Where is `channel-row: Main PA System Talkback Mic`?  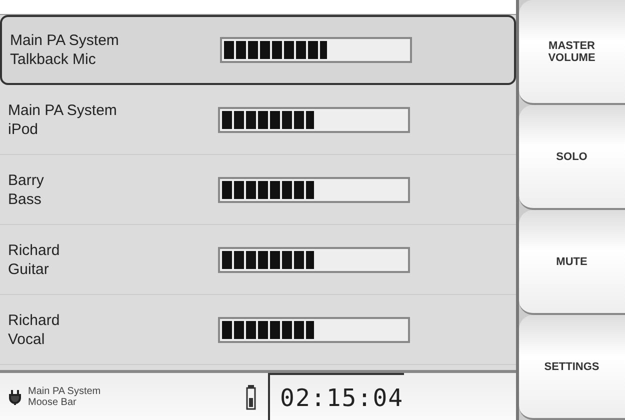 channel-row: Main PA System Talkback Mic is located at coordinates (258, 50).